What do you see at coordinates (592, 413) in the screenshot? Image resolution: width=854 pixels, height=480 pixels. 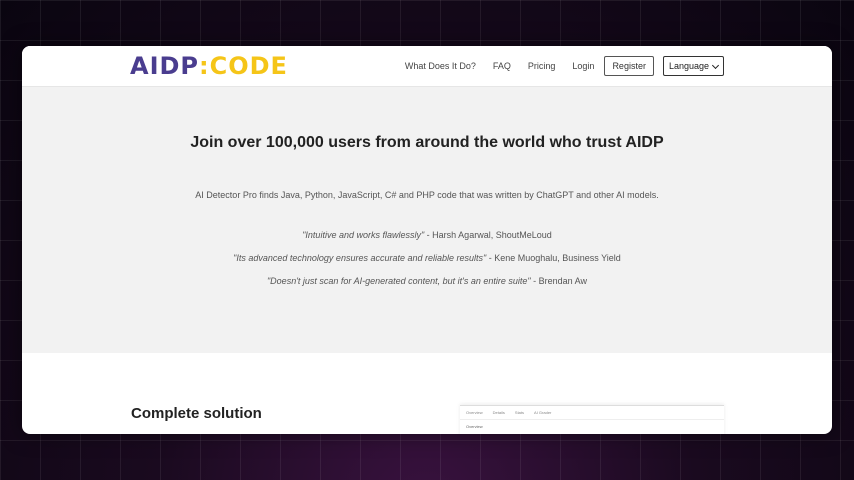 I see `preview-tabs: Overview Details Stats AI Grader` at bounding box center [592, 413].